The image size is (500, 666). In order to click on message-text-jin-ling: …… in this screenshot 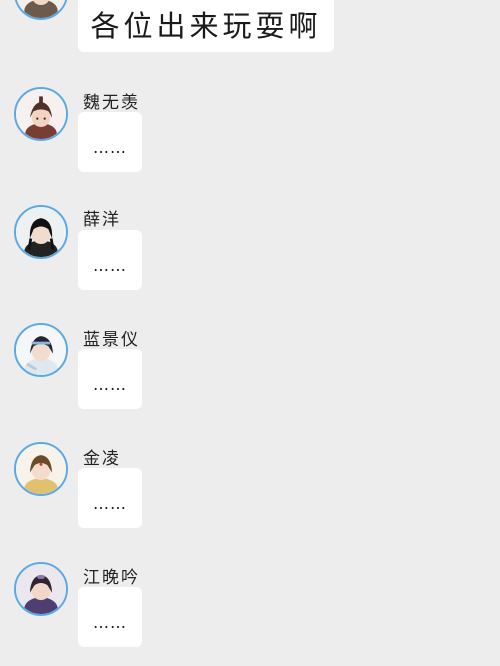, I will do `click(110, 503)`.